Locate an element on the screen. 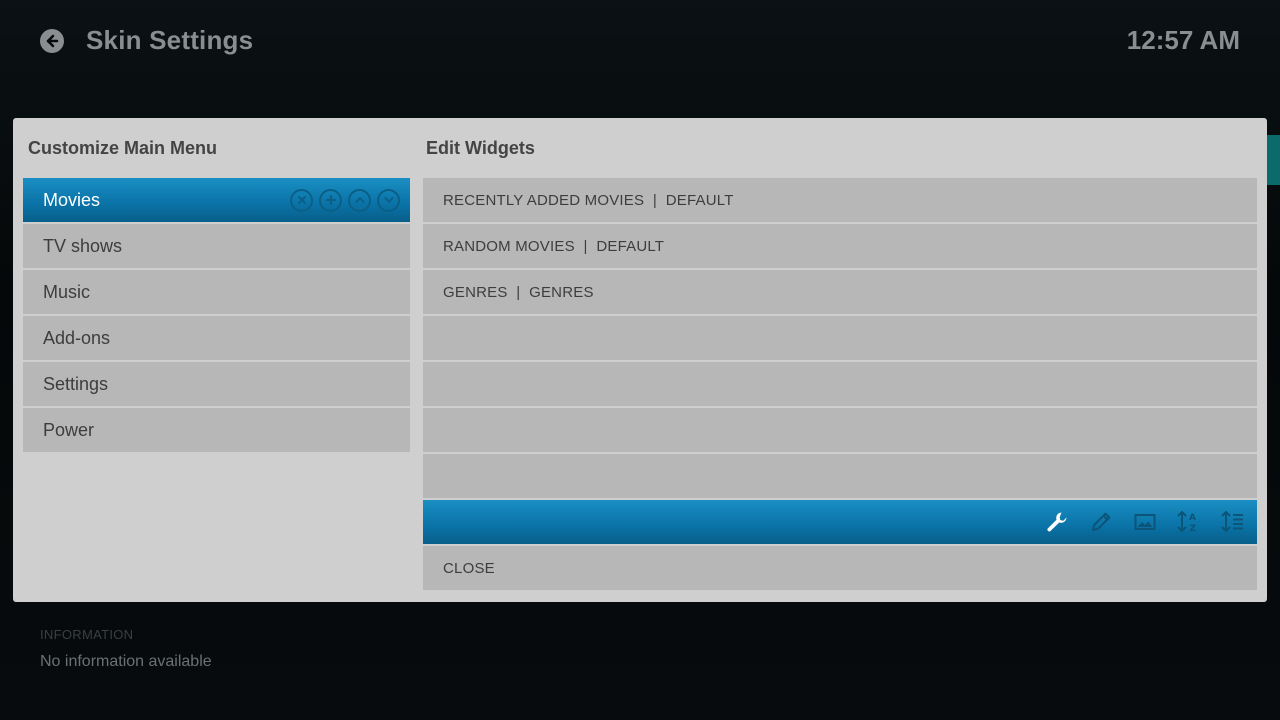  menu-column-title: Customize Main Menu is located at coordinates (123, 148).